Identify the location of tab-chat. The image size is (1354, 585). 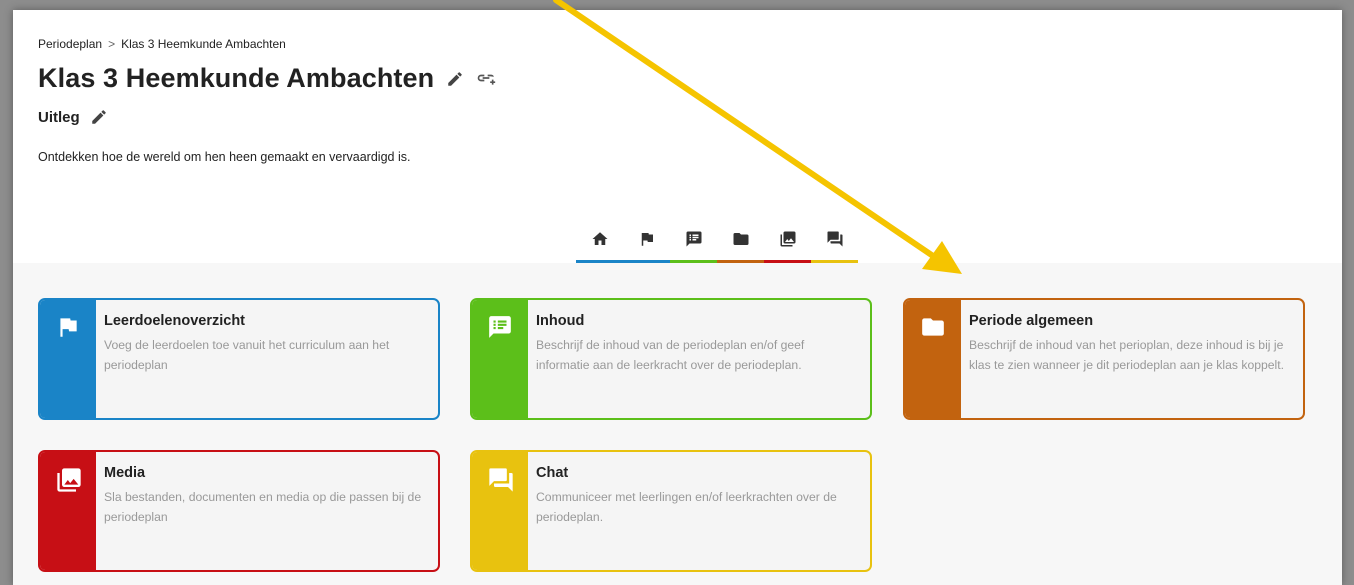
(834, 245).